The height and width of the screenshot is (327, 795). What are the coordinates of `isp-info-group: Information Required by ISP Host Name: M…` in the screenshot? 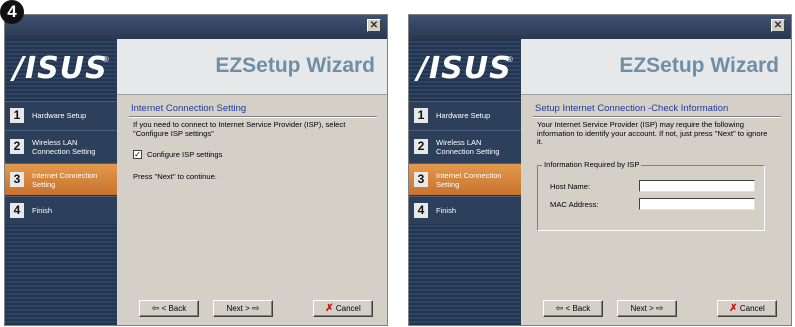 It's located at (651, 195).